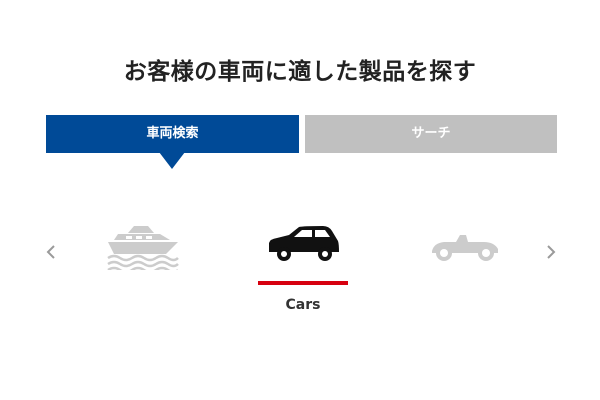  I want to click on chevron-left-icon, so click(51, 252).